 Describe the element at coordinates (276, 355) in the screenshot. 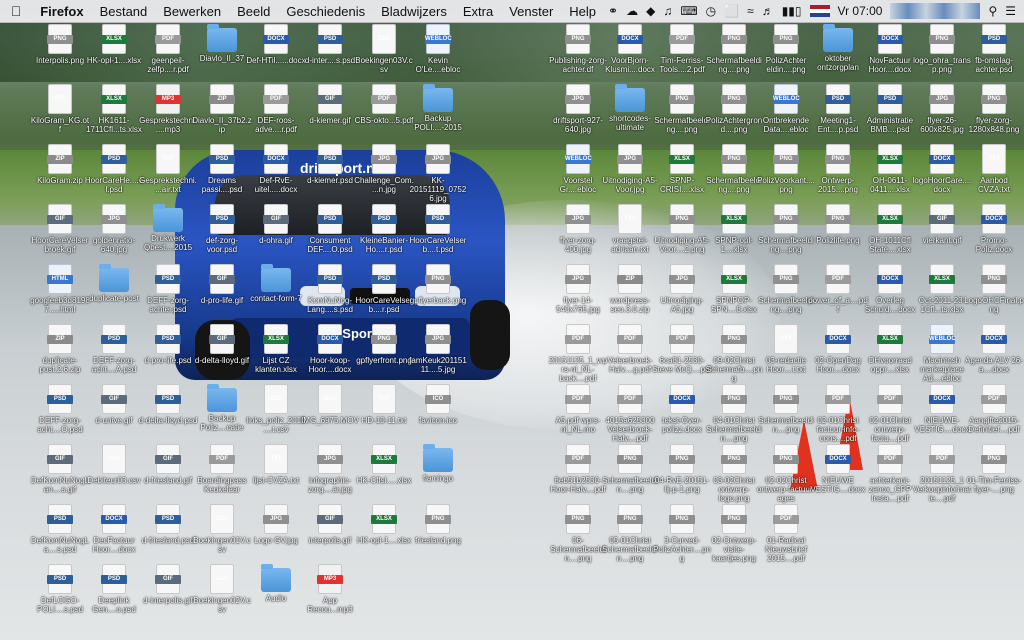

I see `desktop-file-icon: XLSX Lijst CZ klanten.xlsx` at that location.